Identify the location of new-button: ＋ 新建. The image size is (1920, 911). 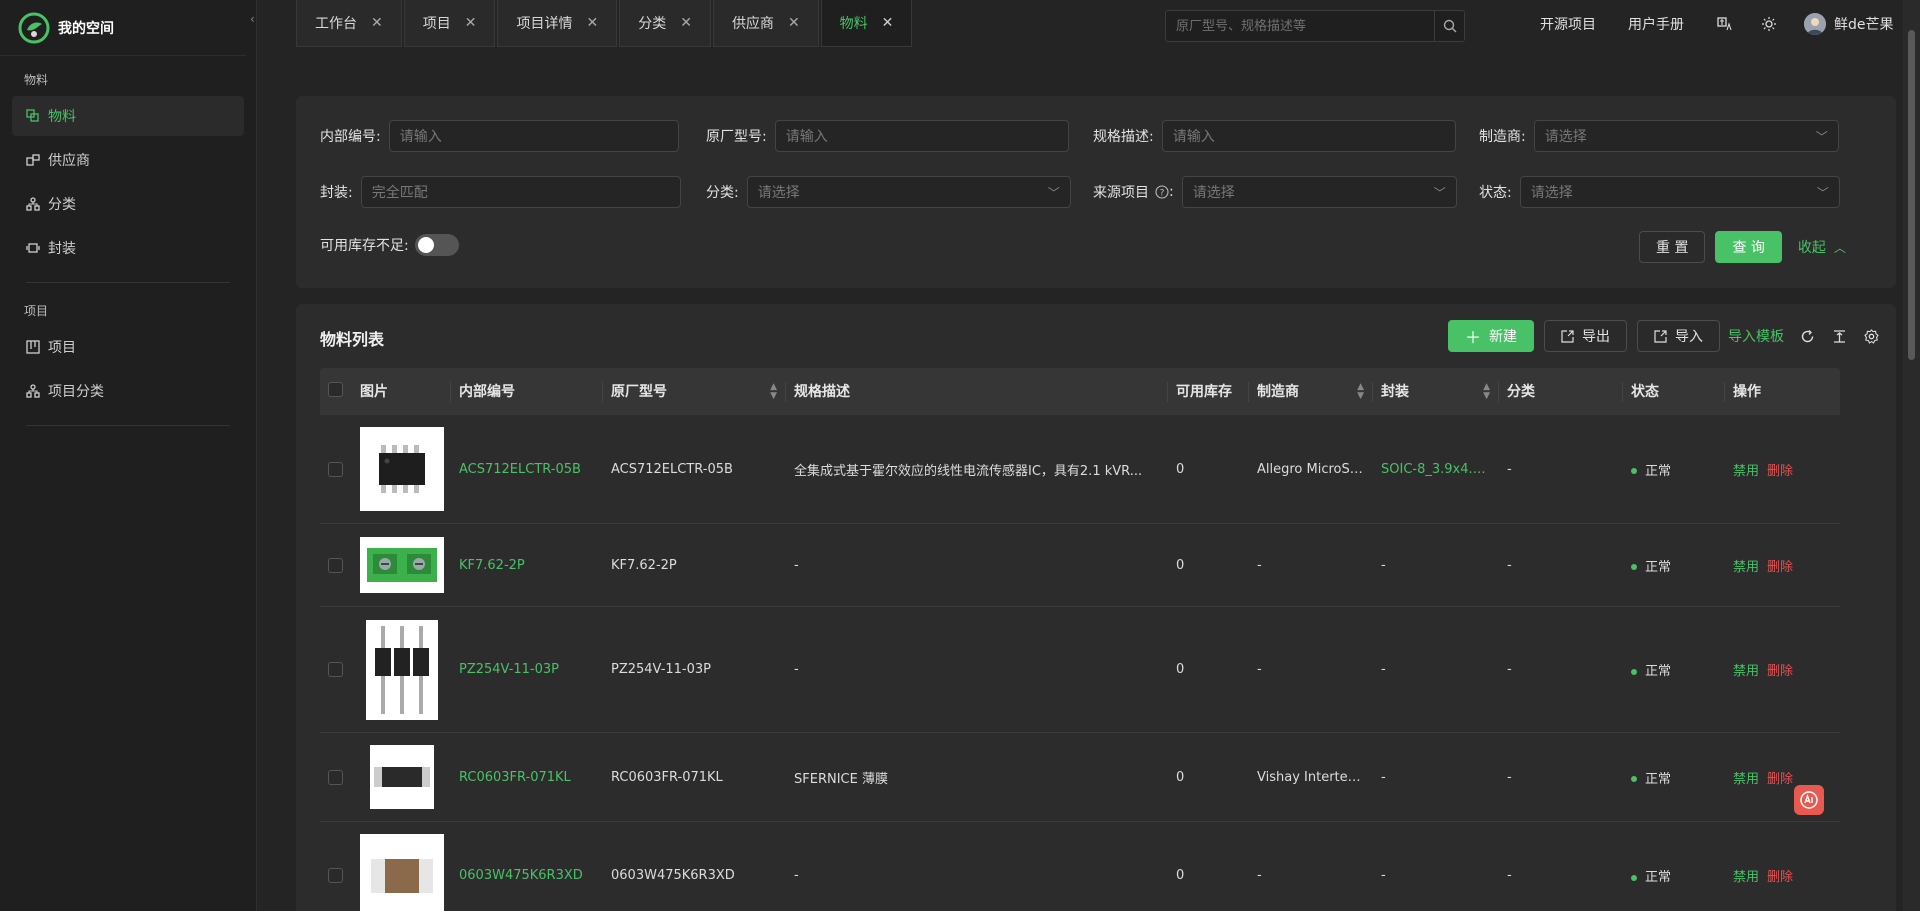
(1490, 336).